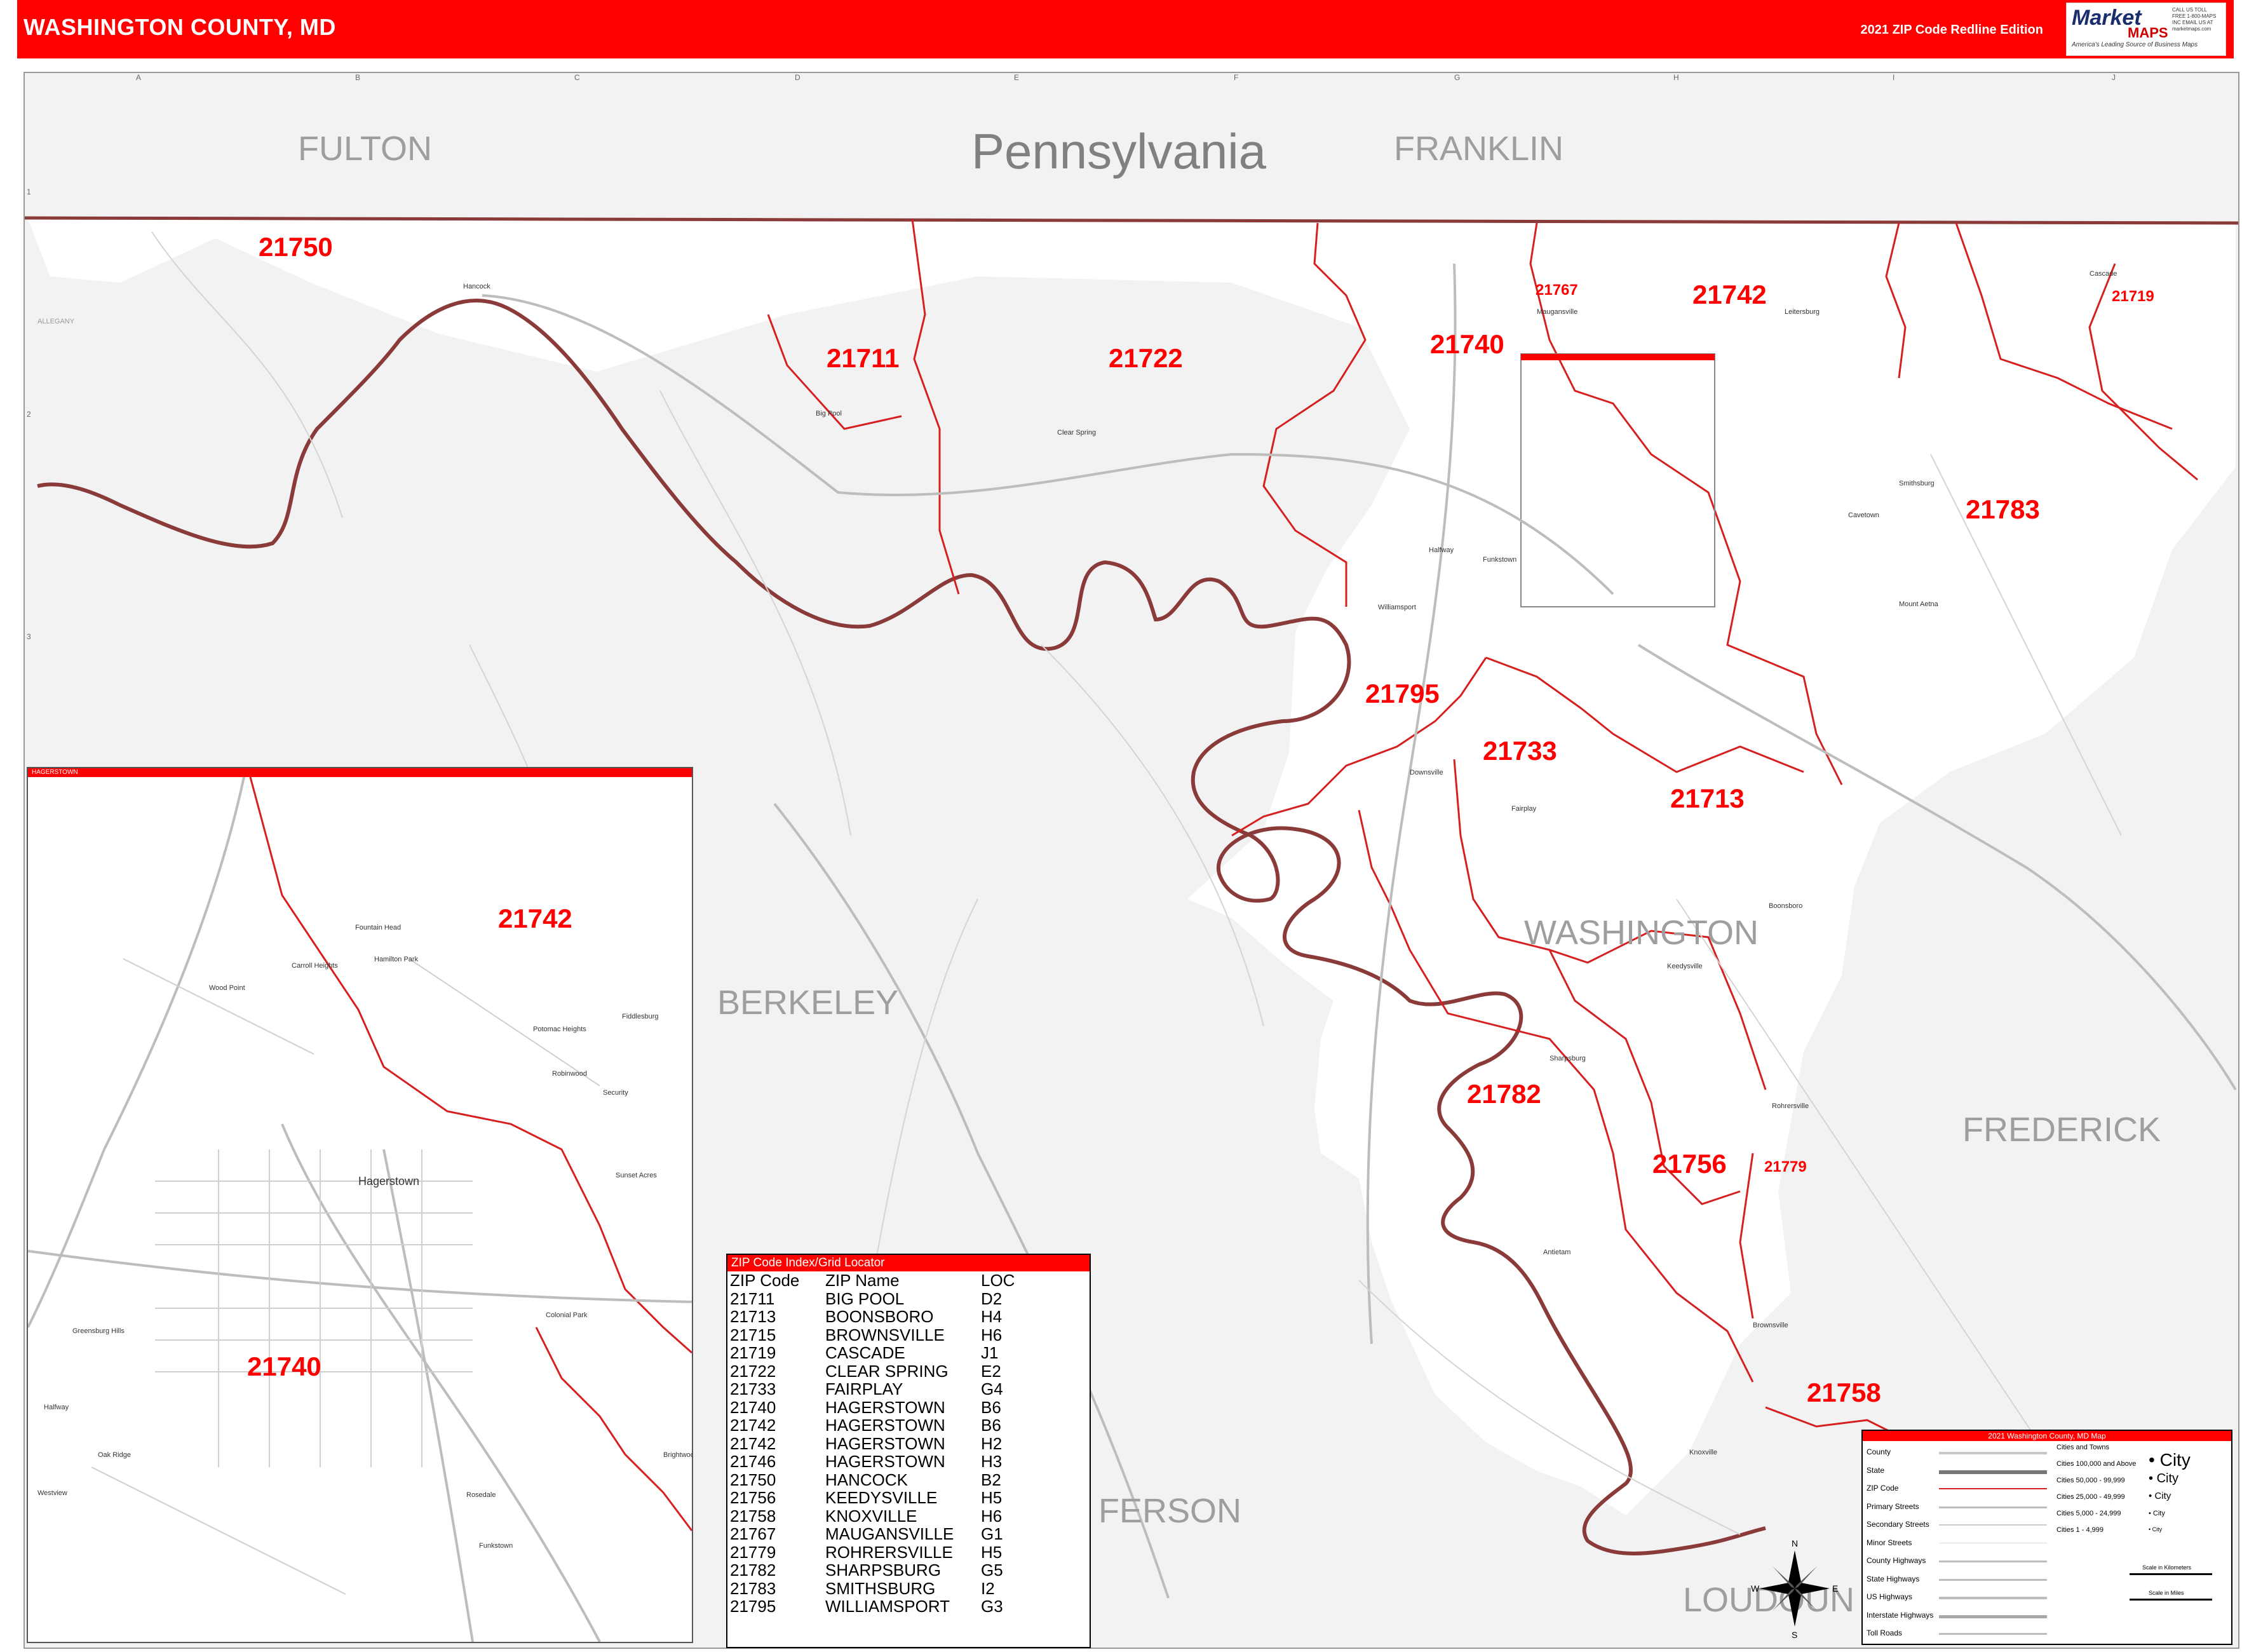 The width and height of the screenshot is (2242, 1652). Describe the element at coordinates (1457, 78) in the screenshot. I see `grid-col-g: G` at that location.